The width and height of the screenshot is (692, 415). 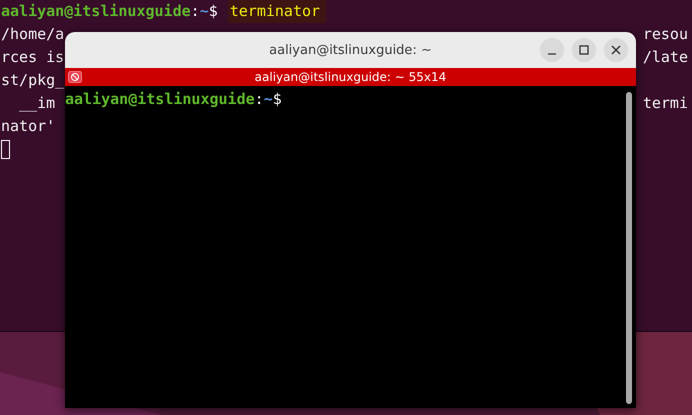 I want to click on maximize-button, so click(x=584, y=50).